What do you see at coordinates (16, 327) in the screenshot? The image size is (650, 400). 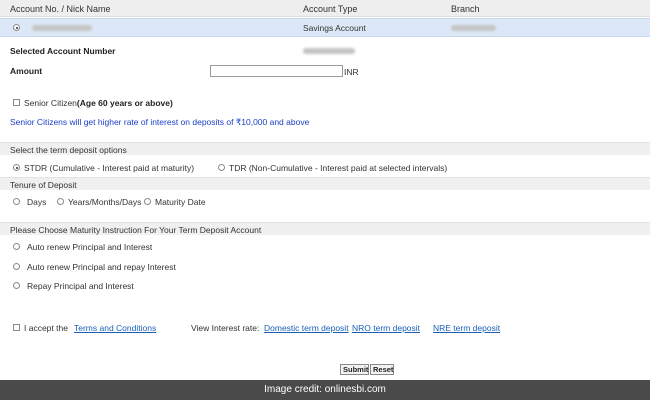 I see `accept-terms-checkbox` at bounding box center [16, 327].